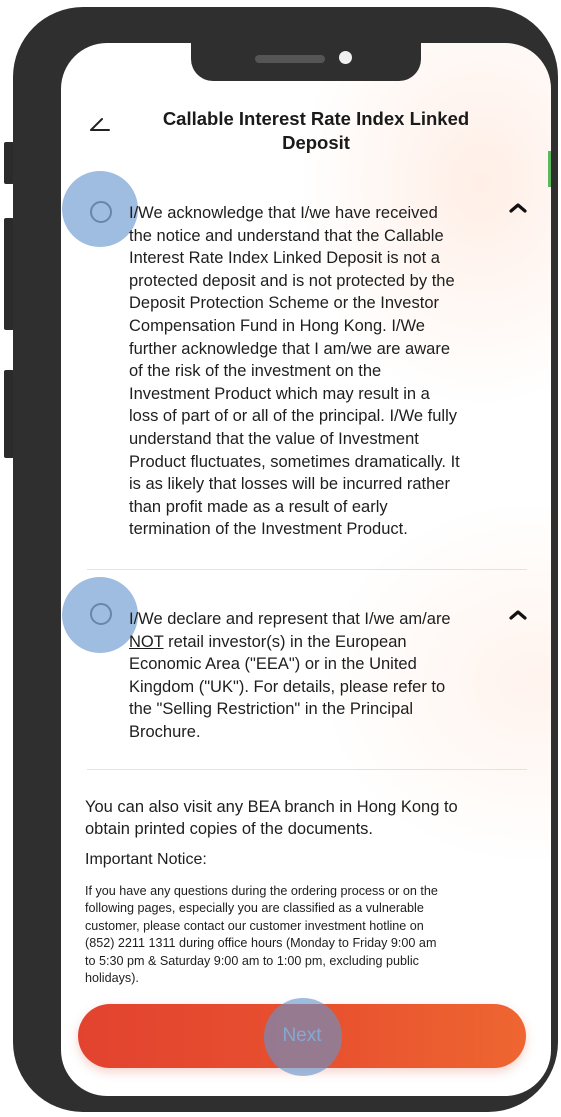  Describe the element at coordinates (146, 641) in the screenshot. I see `not-emphasis: NOT` at that location.